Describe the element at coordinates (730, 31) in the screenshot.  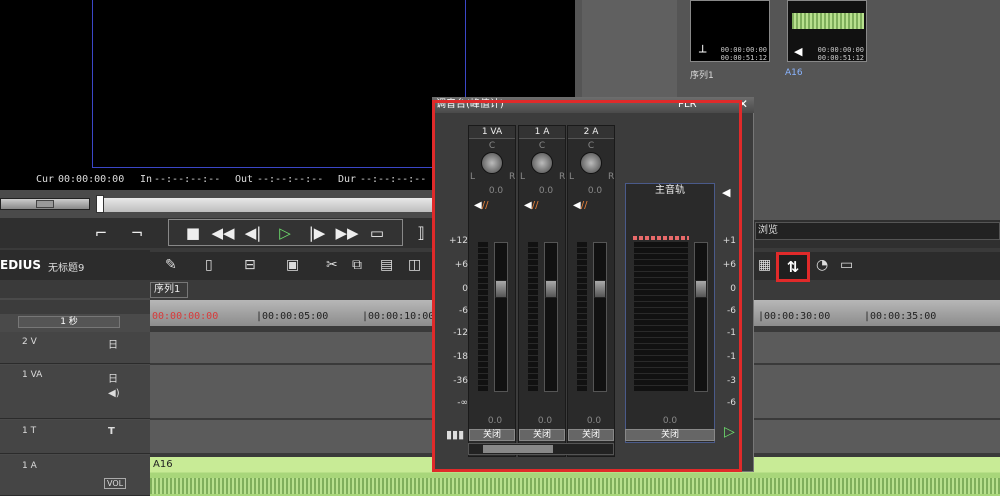
I see `clip-thumbnail-sequence: ┴ 00:00:00:00 00:00:51:12` at that location.